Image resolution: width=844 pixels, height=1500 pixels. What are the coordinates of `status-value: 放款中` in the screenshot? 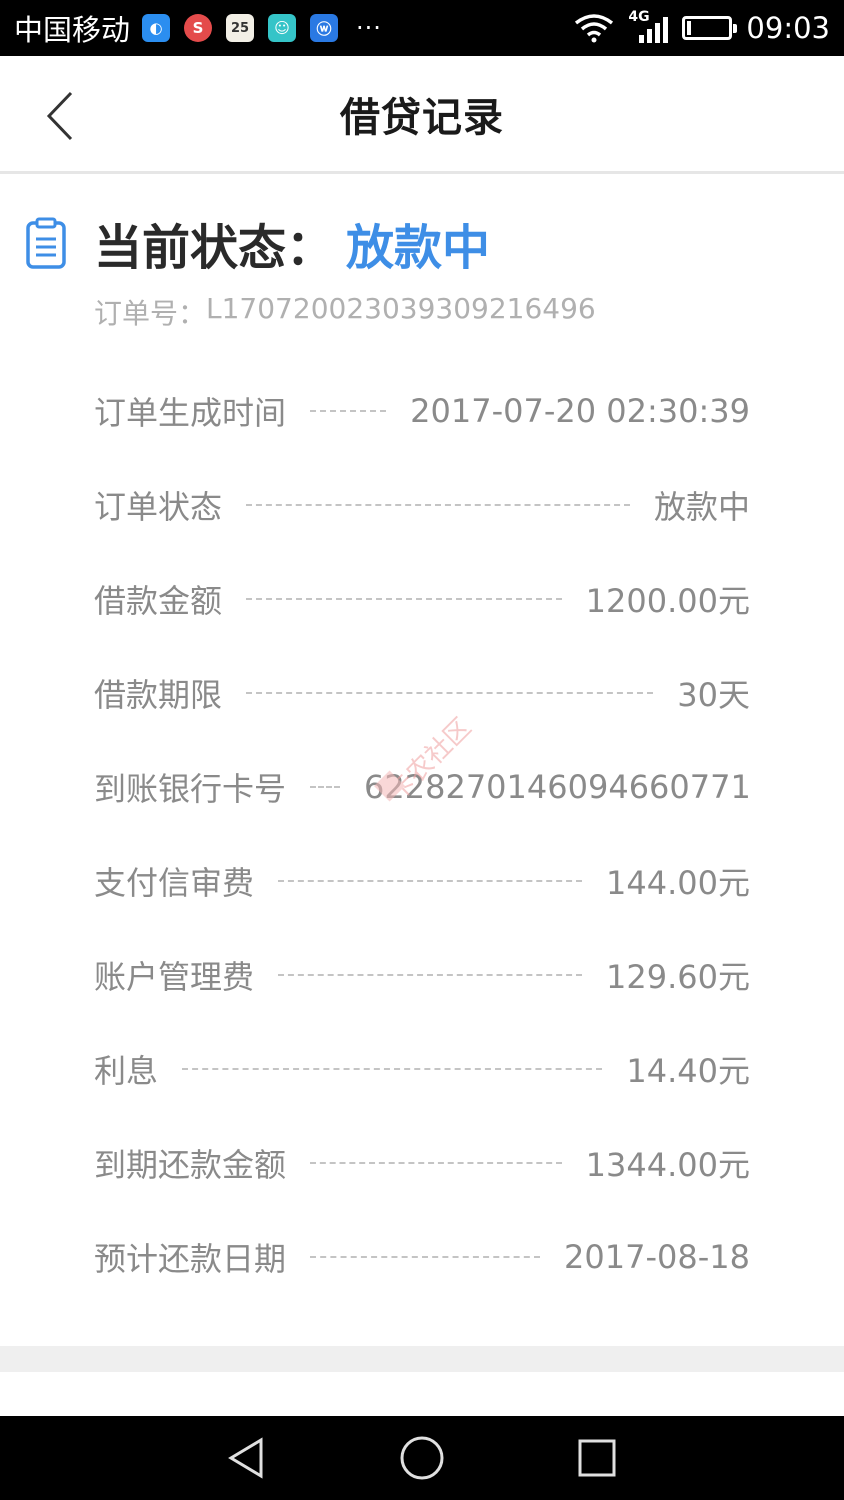 It's located at (418, 248).